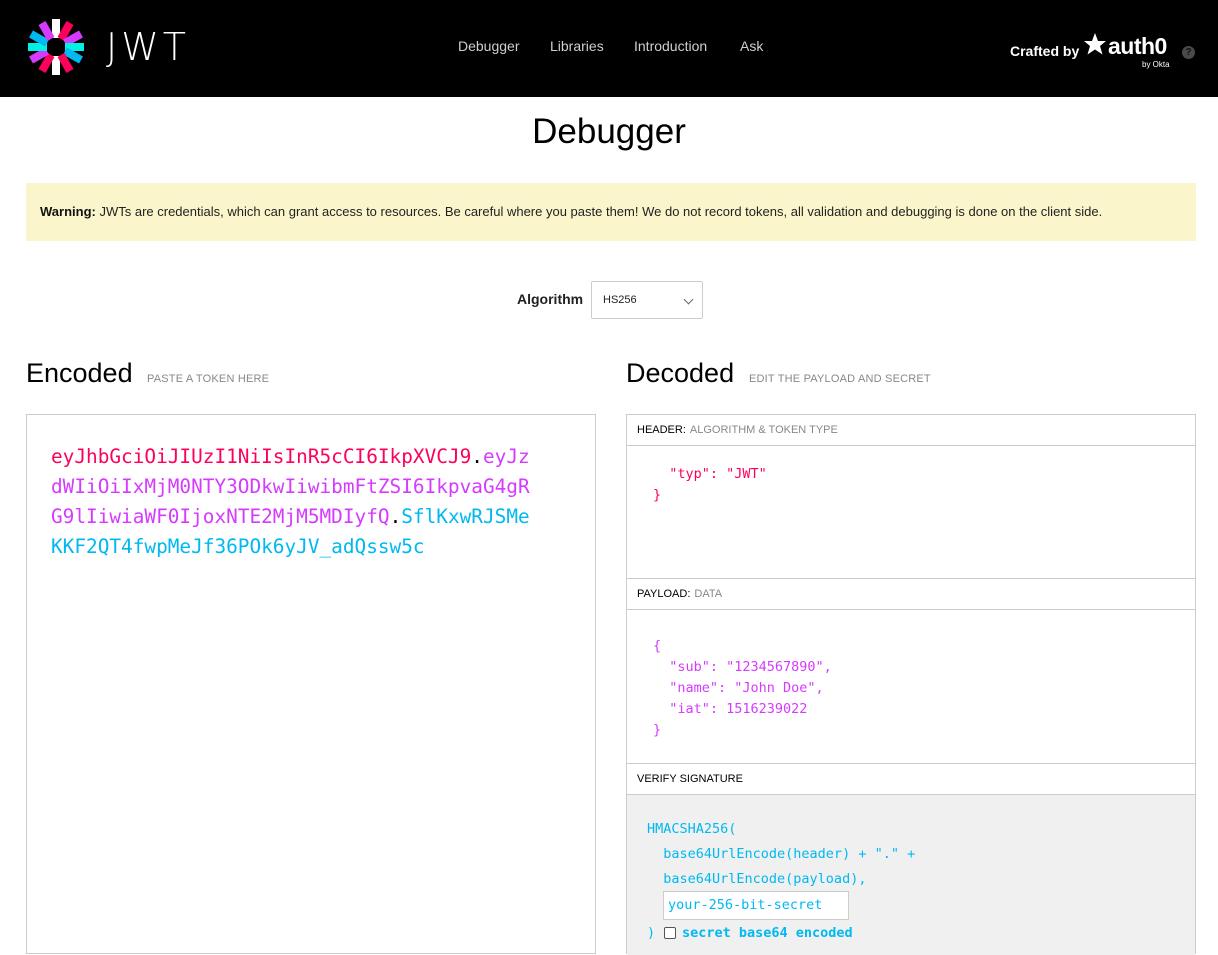 The width and height of the screenshot is (1218, 955). Describe the element at coordinates (647, 300) in the screenshot. I see `algorithm-select: HS256` at that location.